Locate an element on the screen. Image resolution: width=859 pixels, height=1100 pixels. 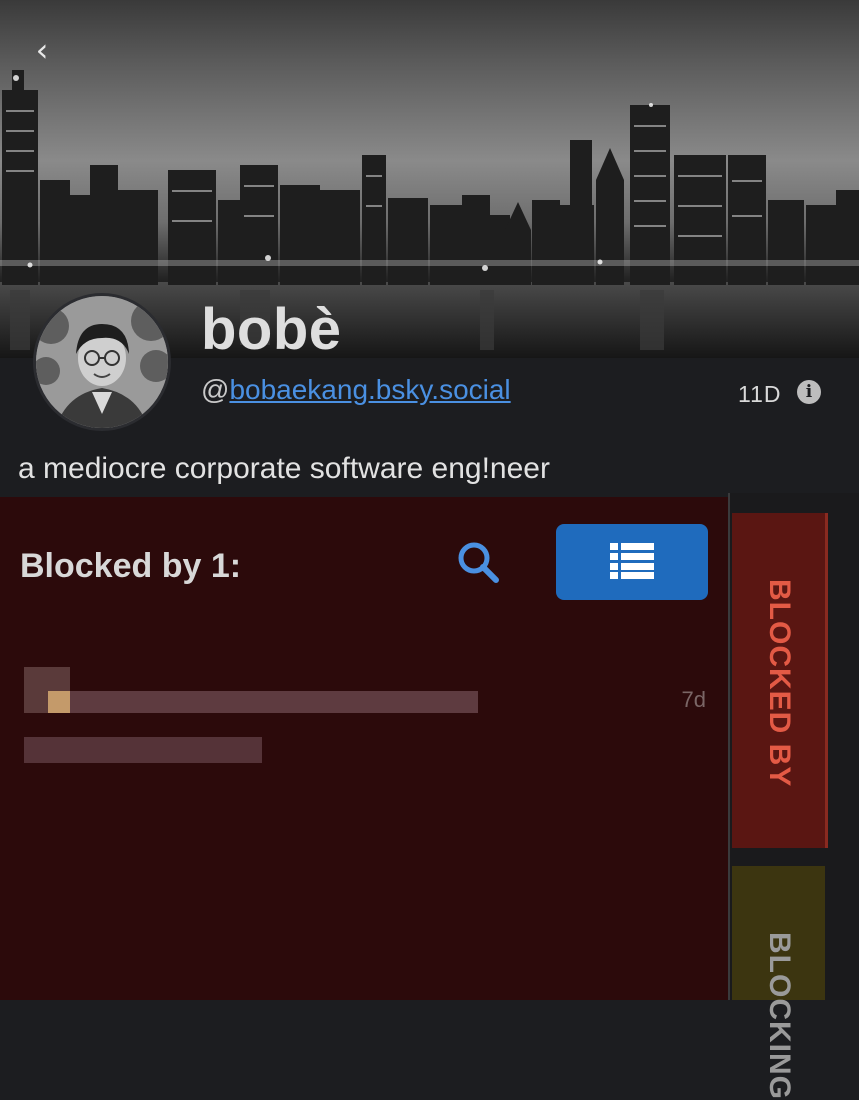
tab-blocking: BLOCKING is located at coordinates (778, 983).